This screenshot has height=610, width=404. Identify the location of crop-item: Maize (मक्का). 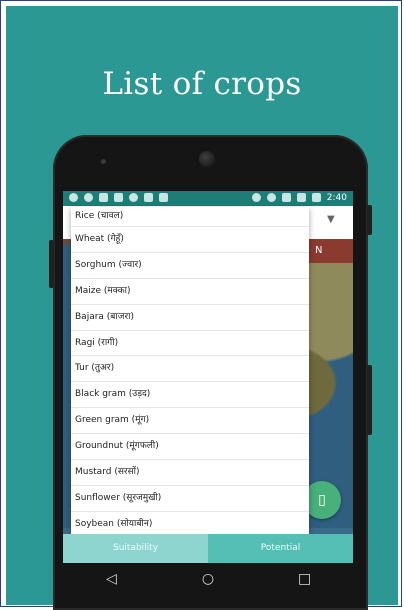
(190, 292).